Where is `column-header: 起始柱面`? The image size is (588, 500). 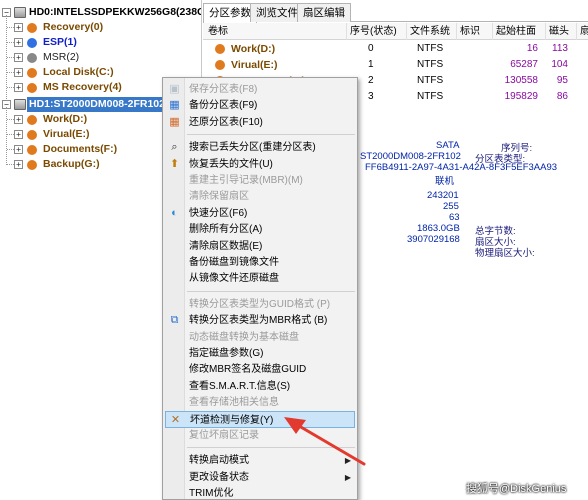 column-header: 起始柱面 is located at coordinates (519, 31).